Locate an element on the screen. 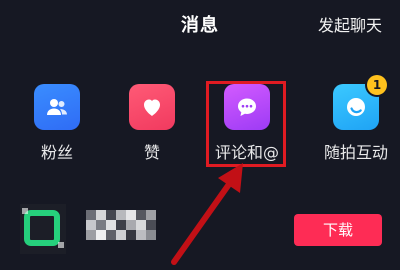  pixelated-app-name is located at coordinates (121, 226).